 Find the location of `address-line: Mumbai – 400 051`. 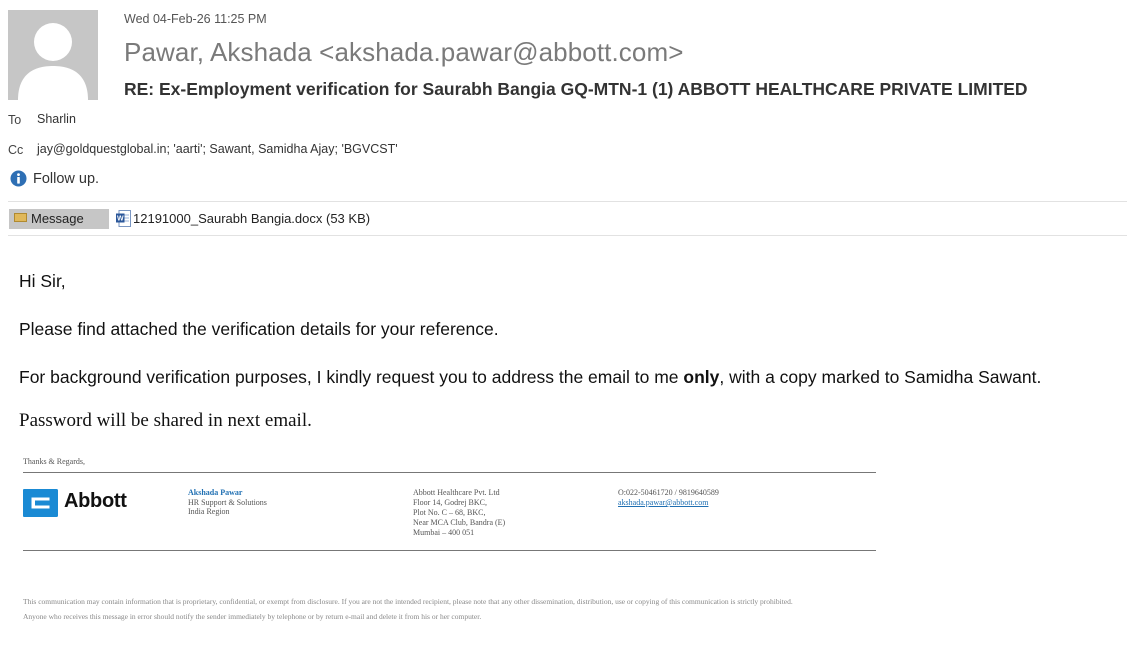

address-line: Mumbai – 400 051 is located at coordinates (444, 532).